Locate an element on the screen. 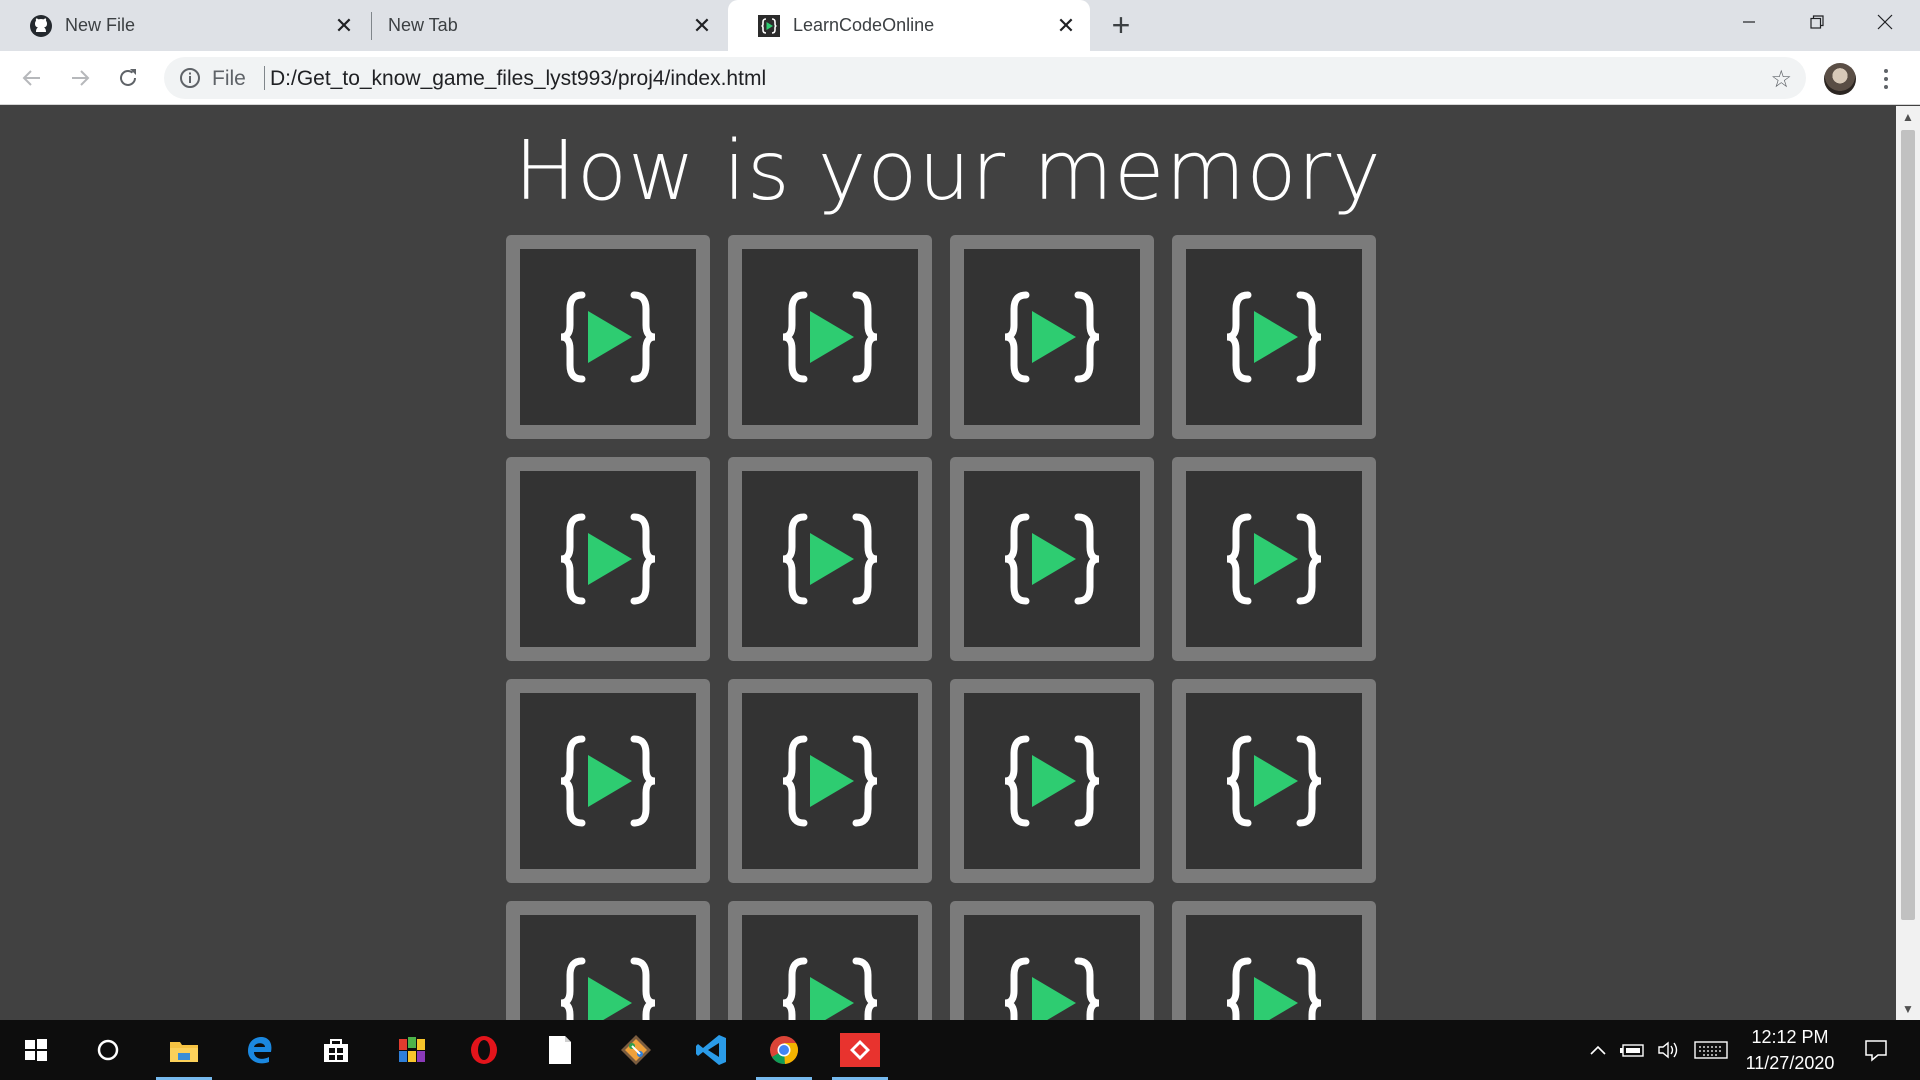  edge-icon is located at coordinates (260, 1050).